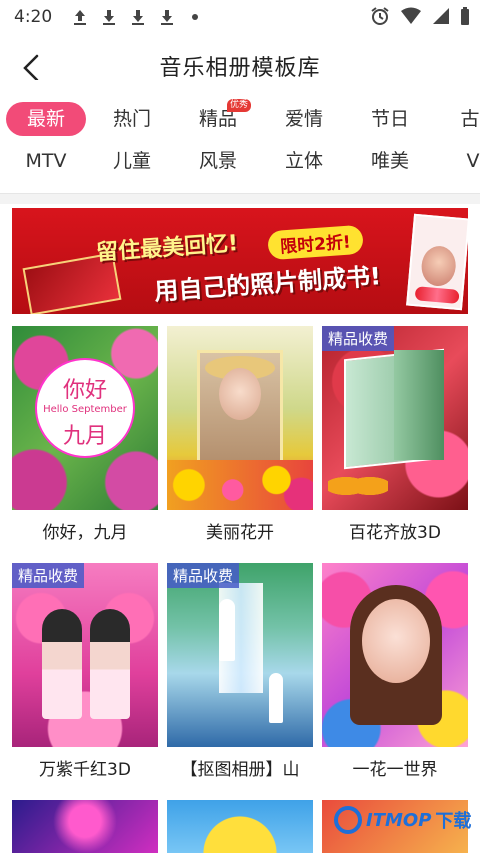 This screenshot has height=853, width=480. I want to click on excellent-badge: 优秀, so click(238, 105).